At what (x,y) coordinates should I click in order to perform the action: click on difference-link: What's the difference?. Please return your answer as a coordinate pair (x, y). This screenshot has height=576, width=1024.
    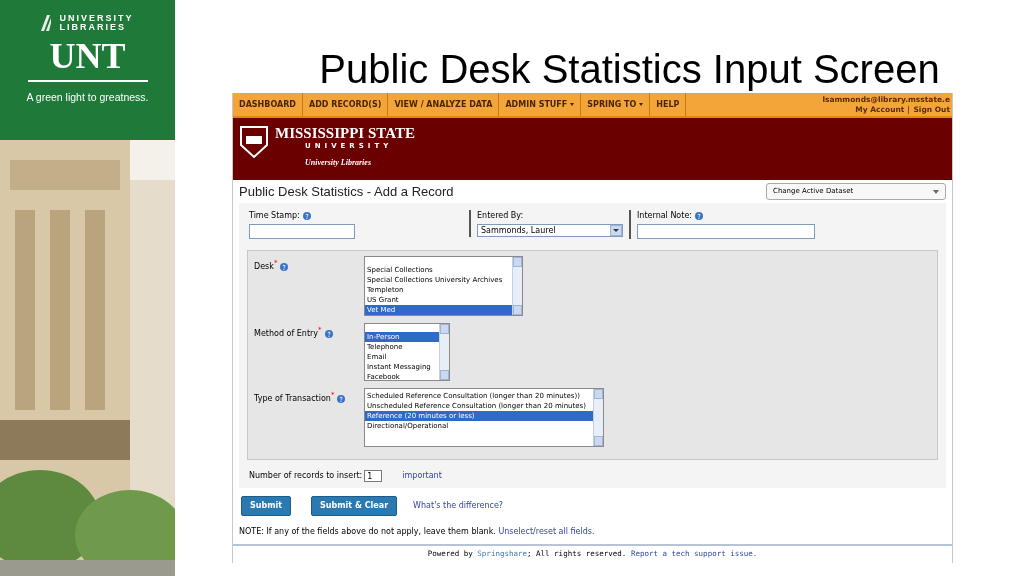
    Looking at the image, I should click on (458, 506).